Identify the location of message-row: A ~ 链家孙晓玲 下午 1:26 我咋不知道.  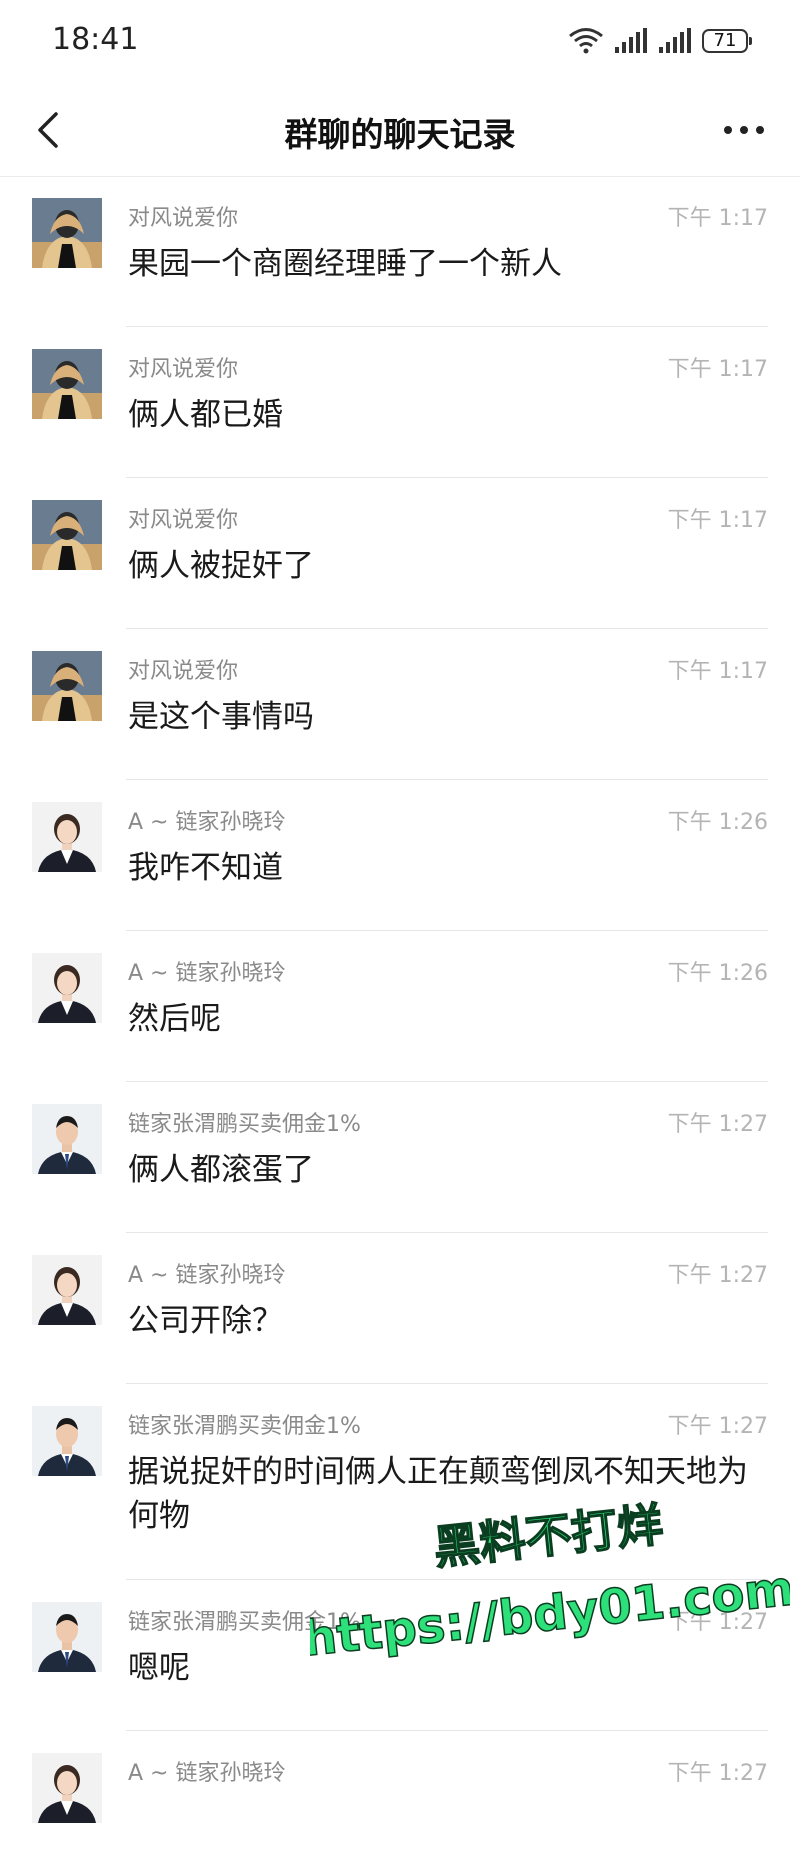
(400, 855).